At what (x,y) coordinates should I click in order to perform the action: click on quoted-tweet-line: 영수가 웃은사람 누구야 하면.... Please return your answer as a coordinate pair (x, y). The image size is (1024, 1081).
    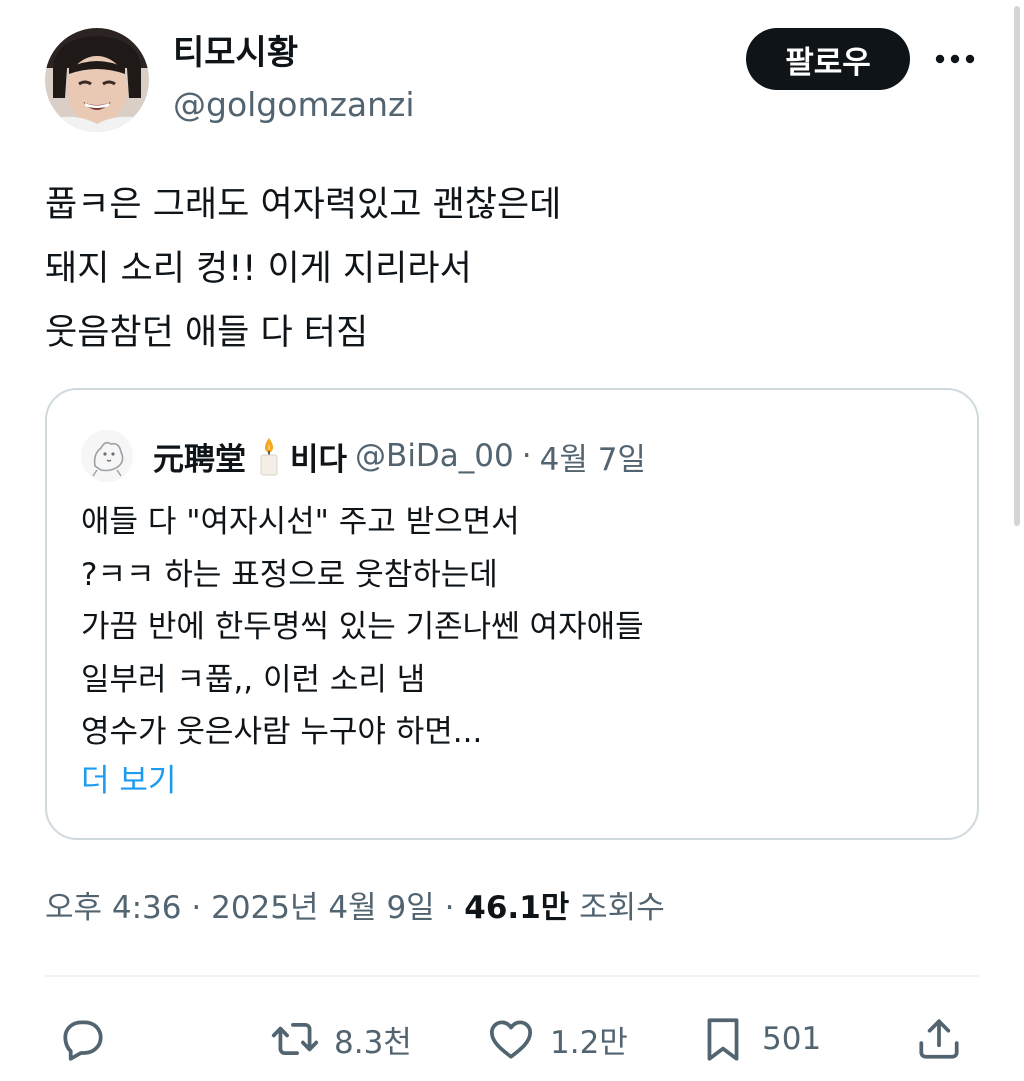
    Looking at the image, I should click on (282, 732).